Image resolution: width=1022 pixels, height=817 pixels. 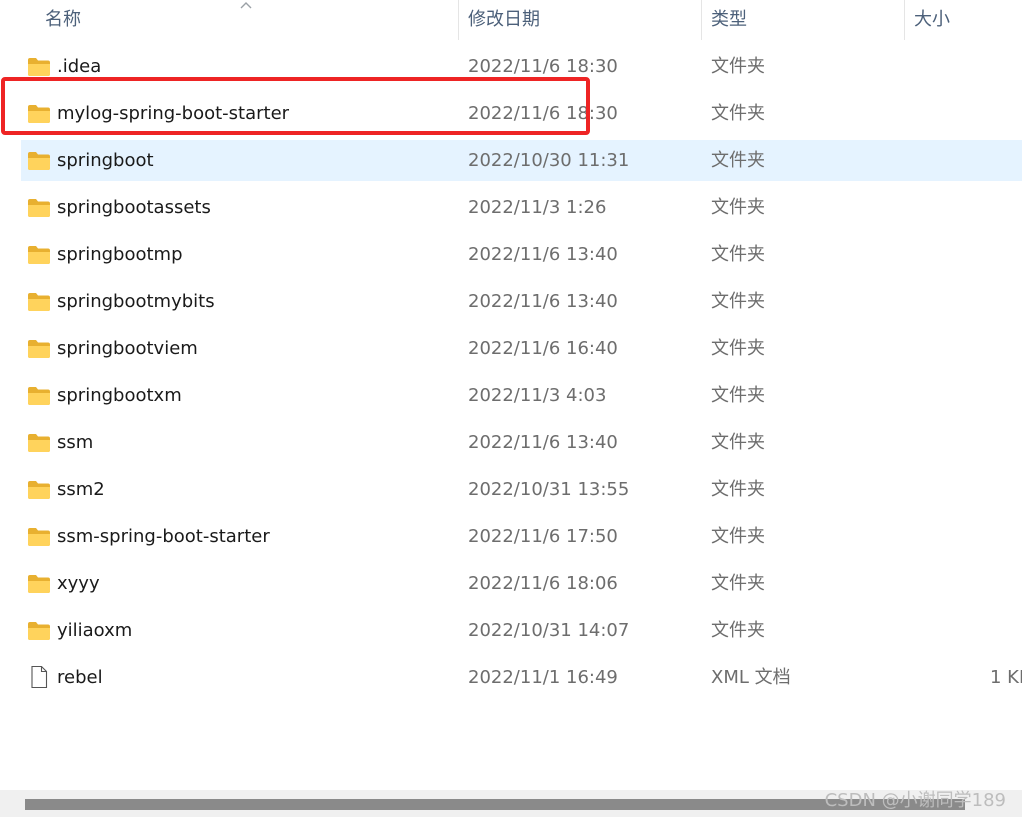 What do you see at coordinates (75, 442) in the screenshot?
I see `file-name: ssm` at bounding box center [75, 442].